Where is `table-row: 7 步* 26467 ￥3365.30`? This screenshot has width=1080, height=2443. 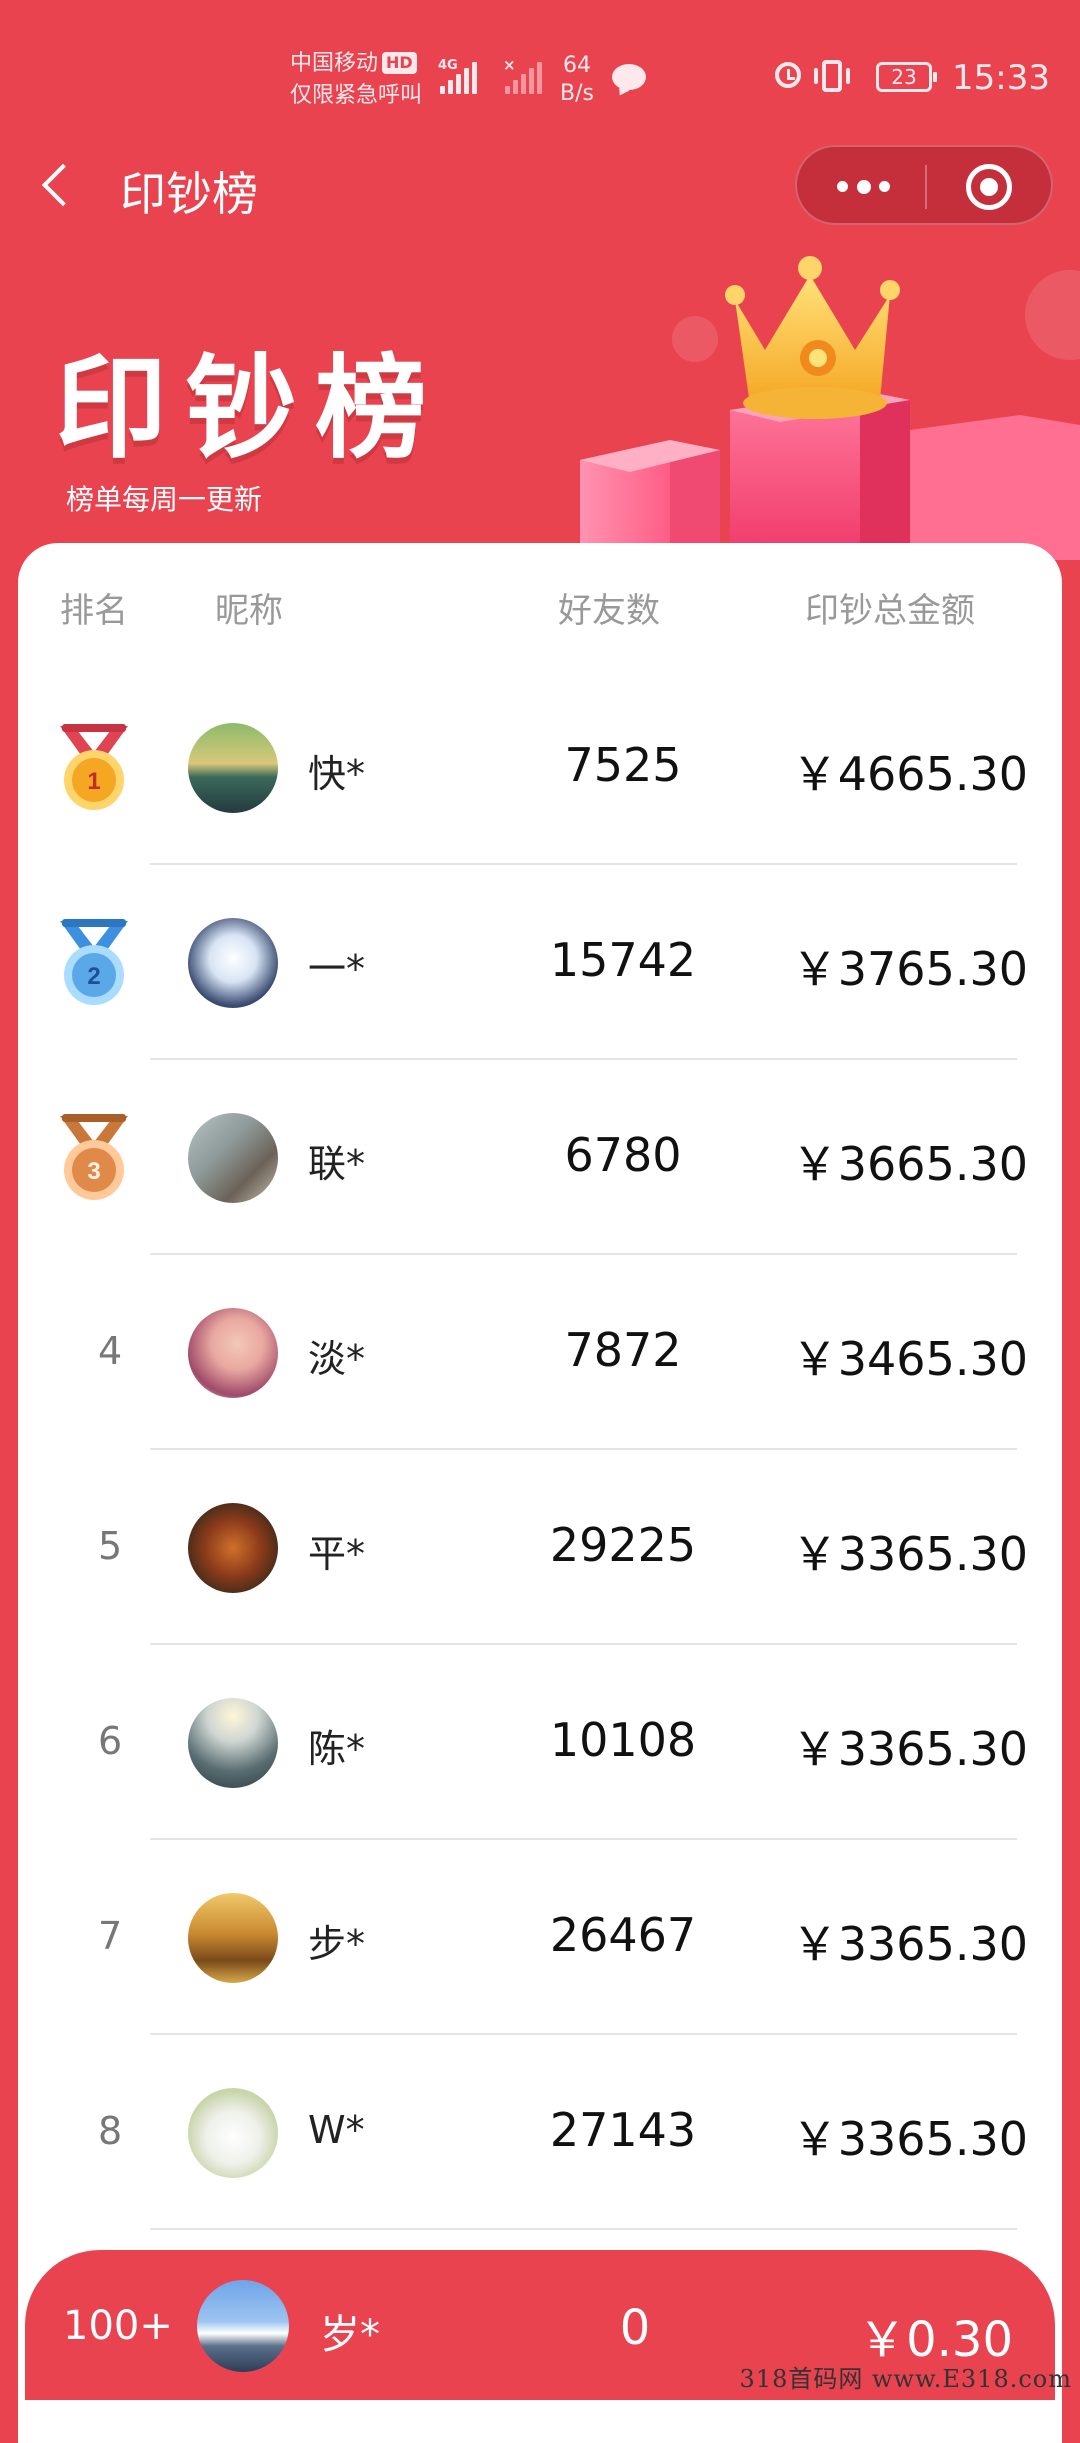
table-row: 7 步* 26467 ￥3365.30 is located at coordinates (540, 1937).